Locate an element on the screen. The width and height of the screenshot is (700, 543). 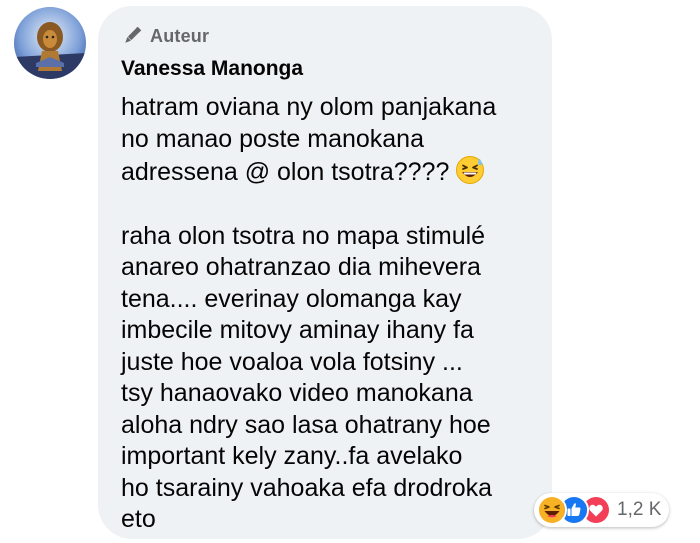
avatar-image is located at coordinates (50, 43).